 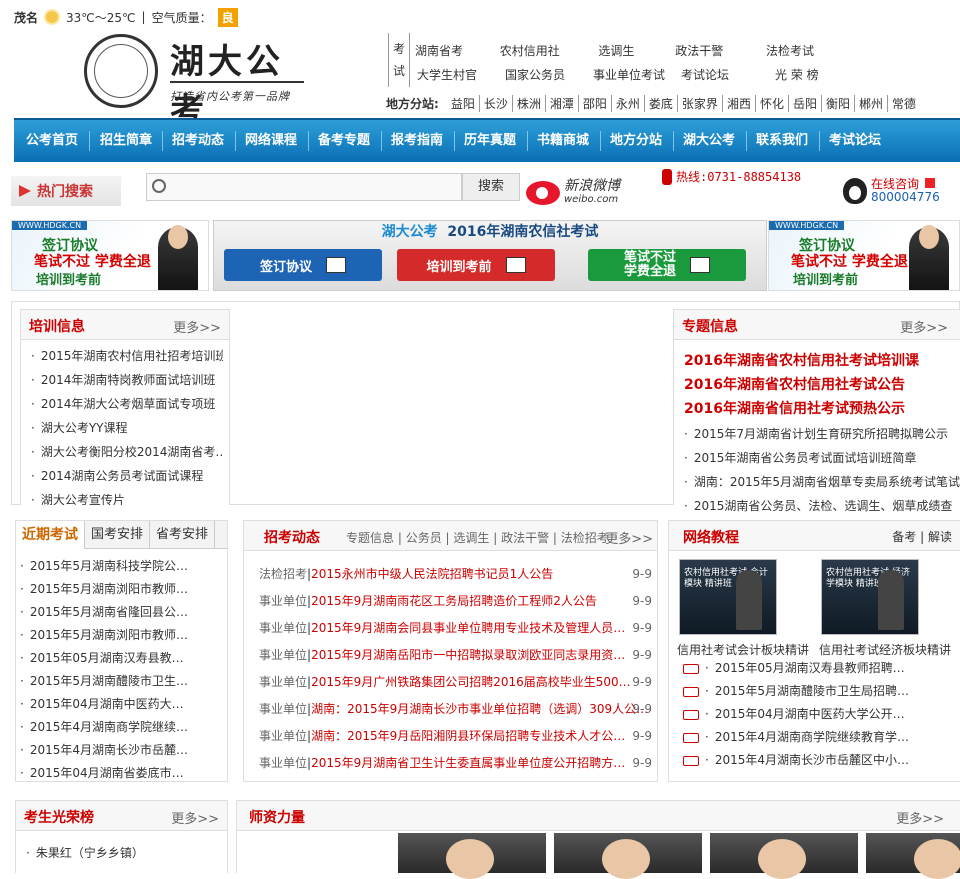 What do you see at coordinates (490, 141) in the screenshot?
I see `main-nav-item: 历年真题` at bounding box center [490, 141].